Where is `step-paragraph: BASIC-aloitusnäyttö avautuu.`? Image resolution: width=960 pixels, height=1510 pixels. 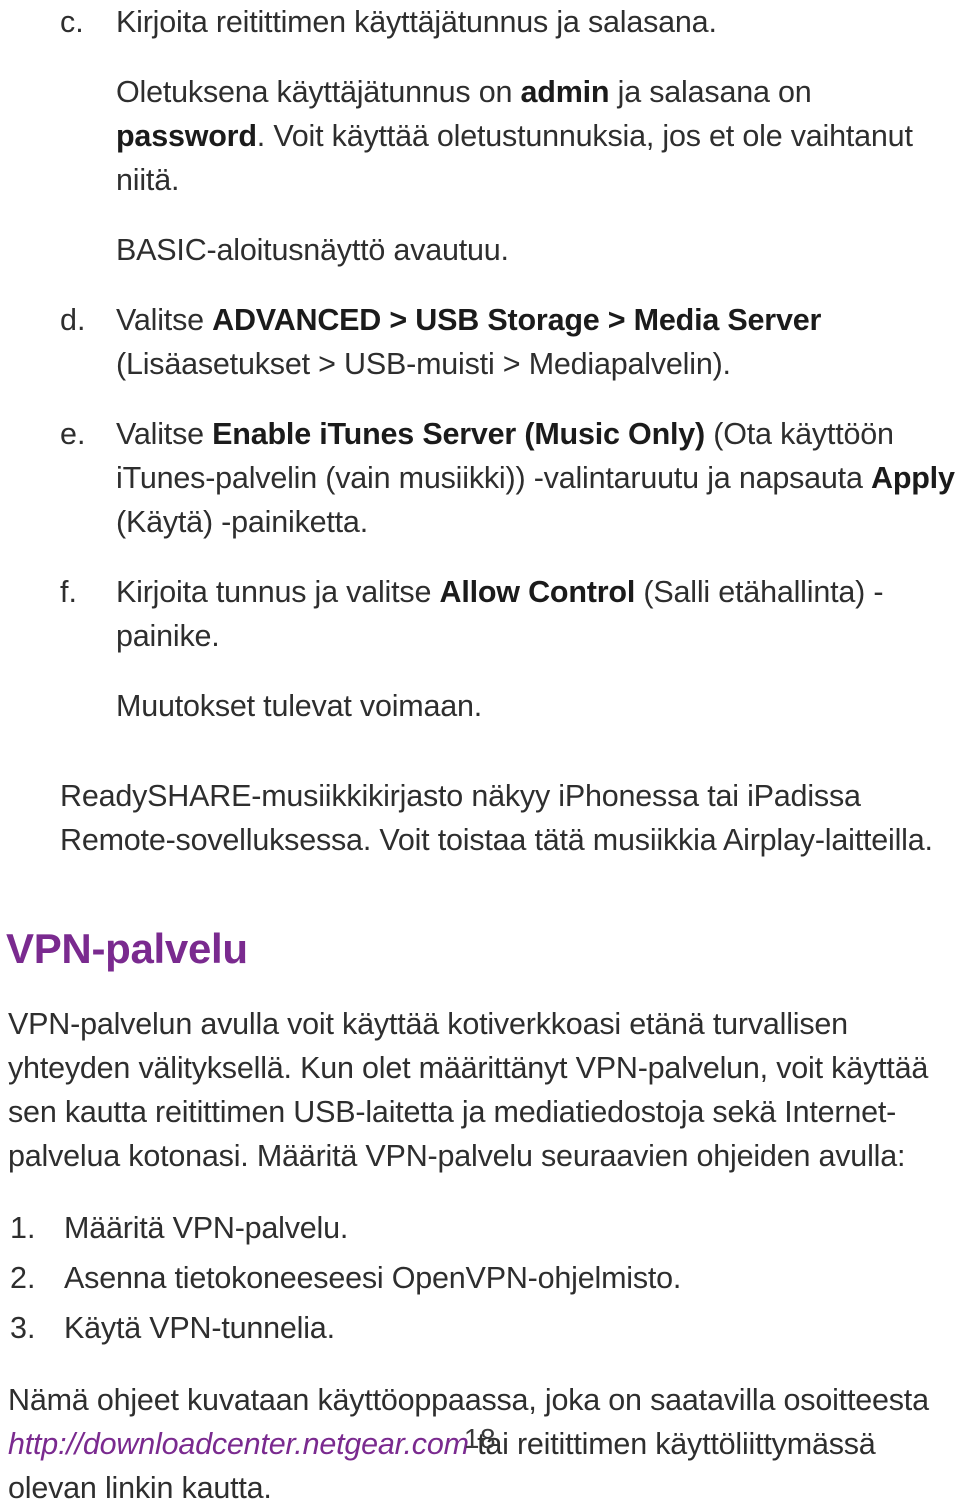 step-paragraph: BASIC-aloitusnäyttö avautuu. is located at coordinates (312, 250).